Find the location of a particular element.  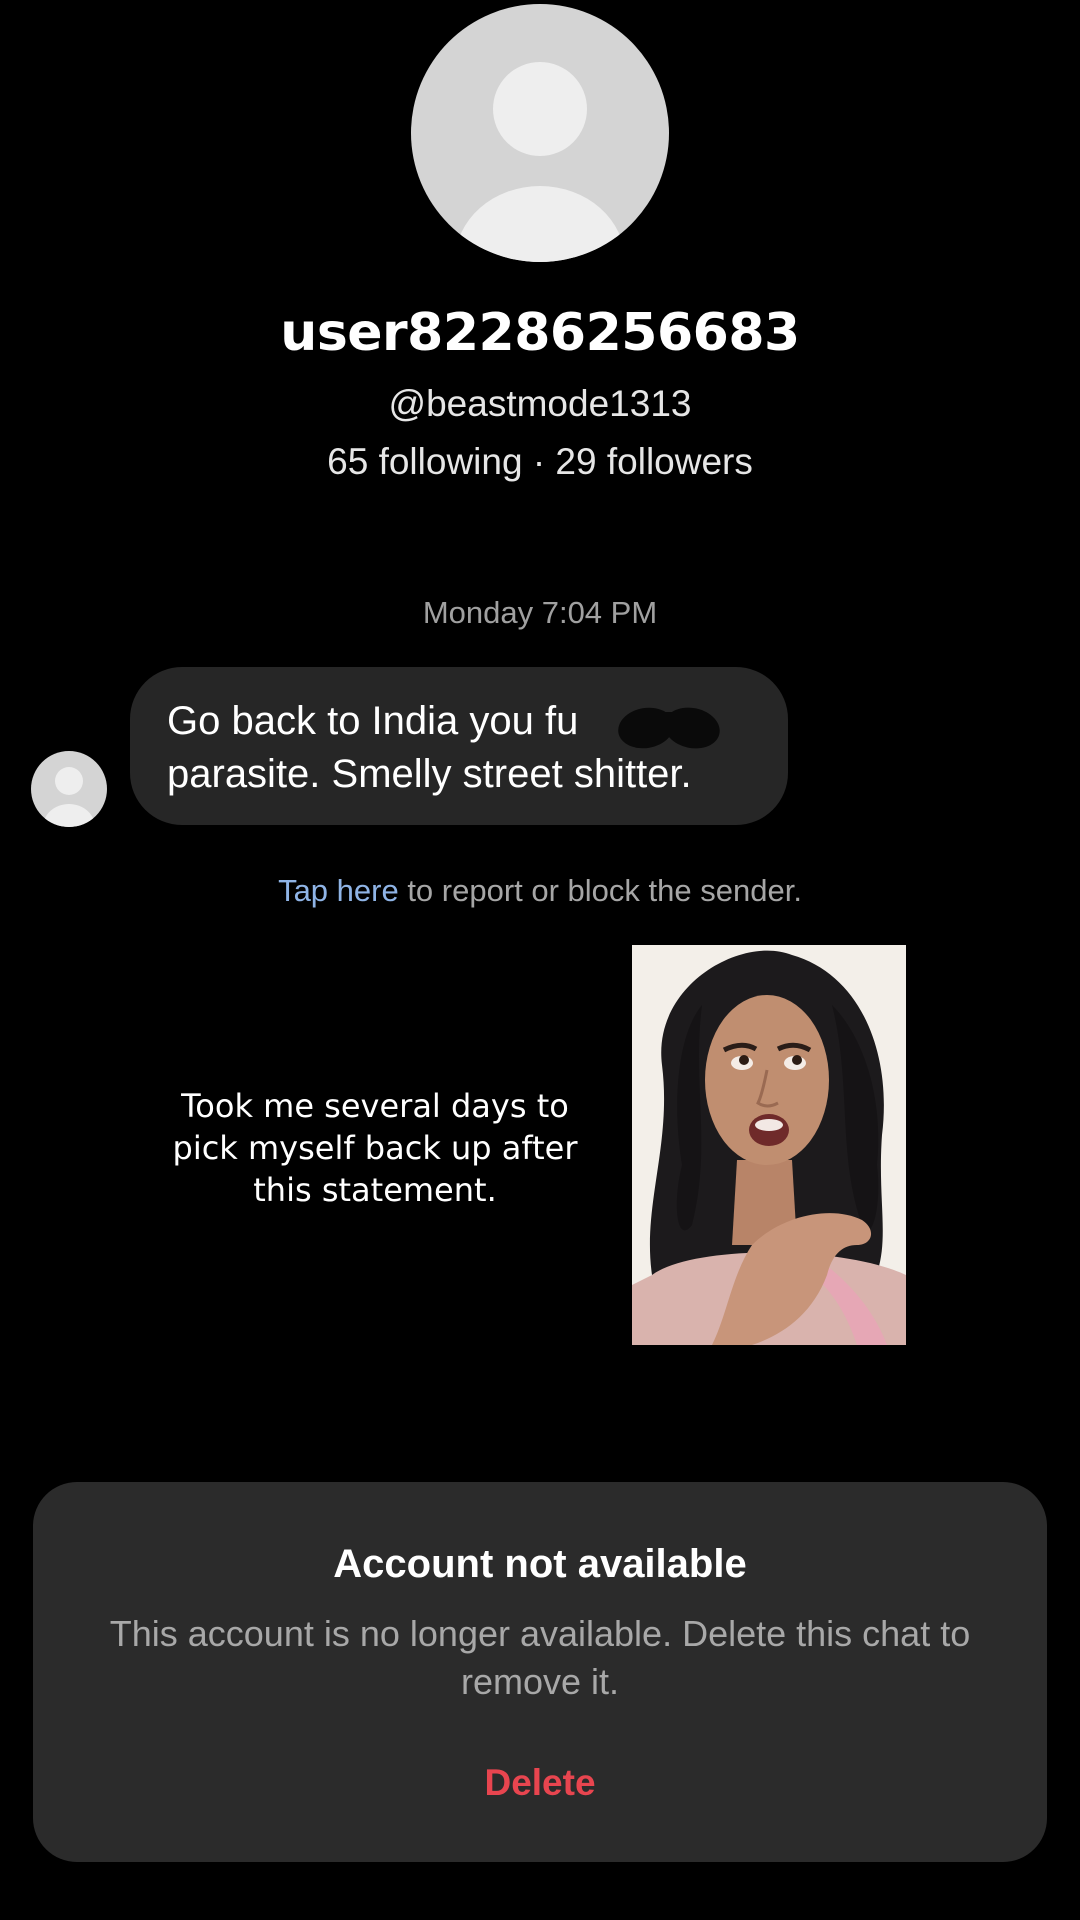

report-block-notice: Tap here to report or block the sender. is located at coordinates (540, 891).